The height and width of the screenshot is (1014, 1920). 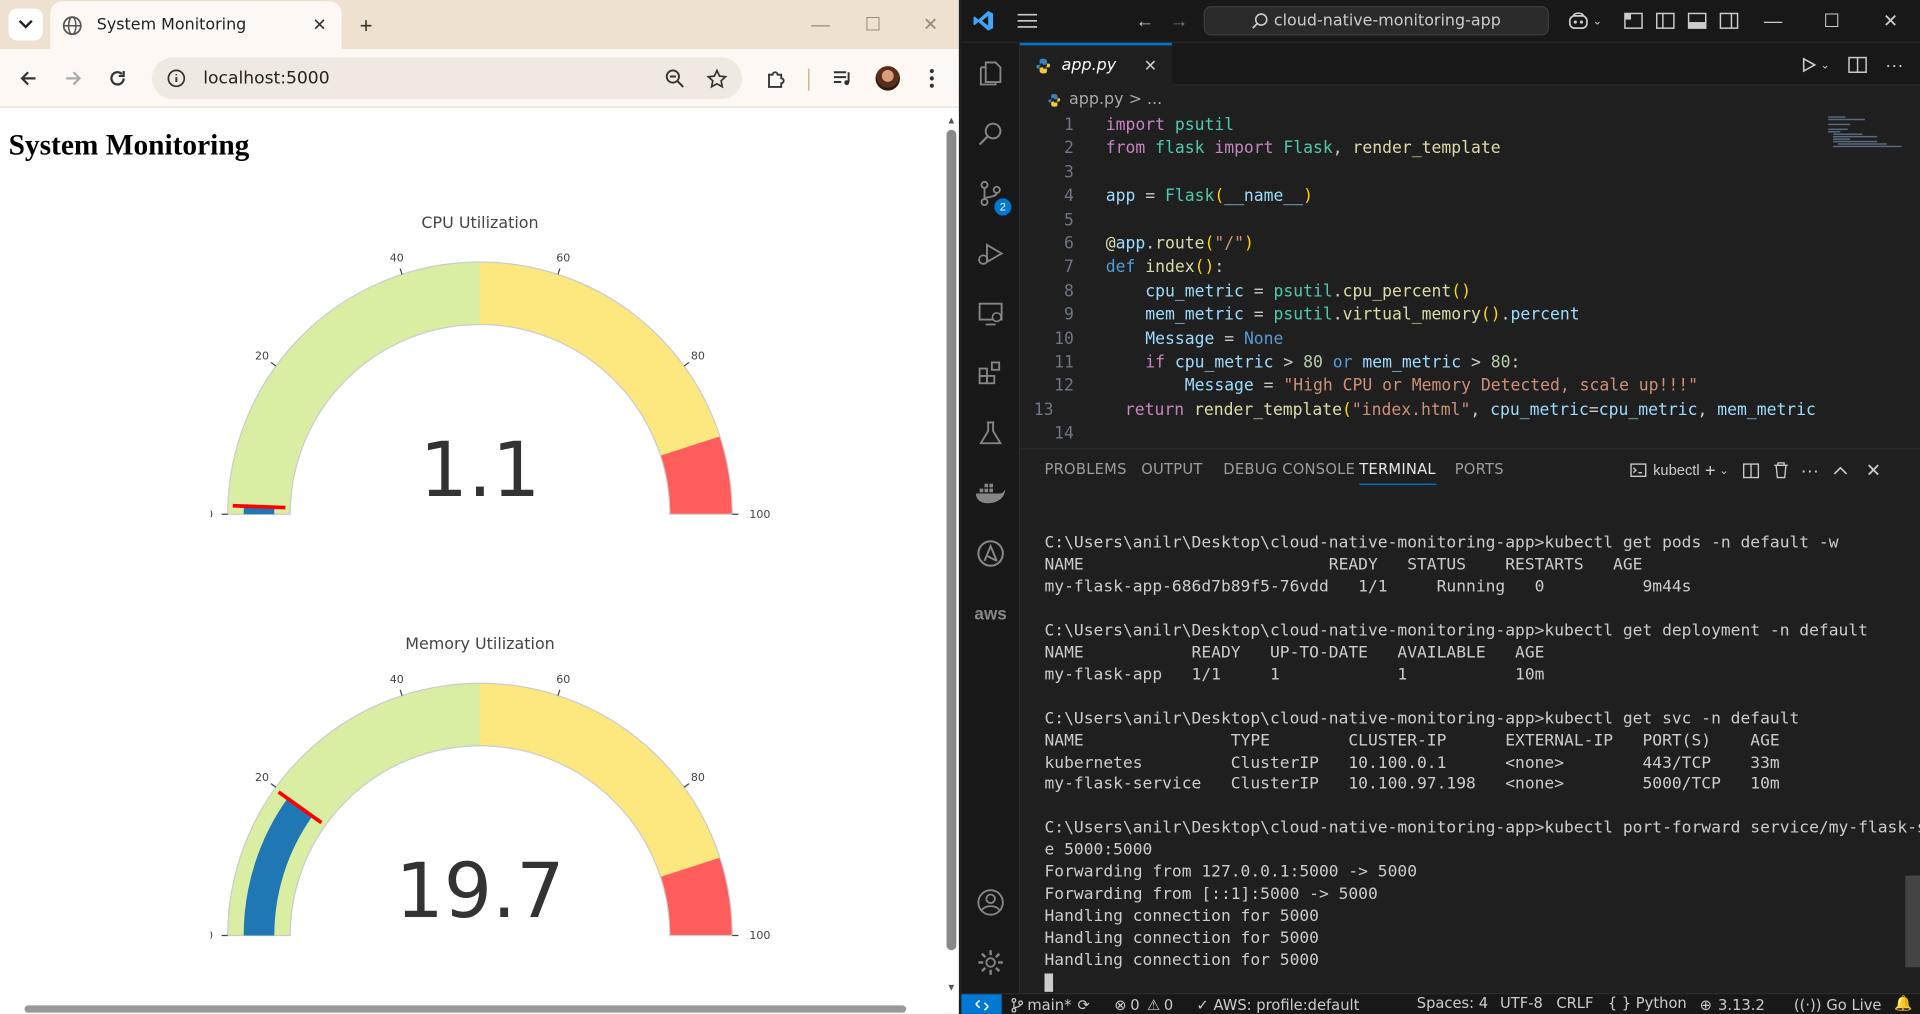 What do you see at coordinates (952, 987) in the screenshot?
I see `scroll-down-icon: ▼` at bounding box center [952, 987].